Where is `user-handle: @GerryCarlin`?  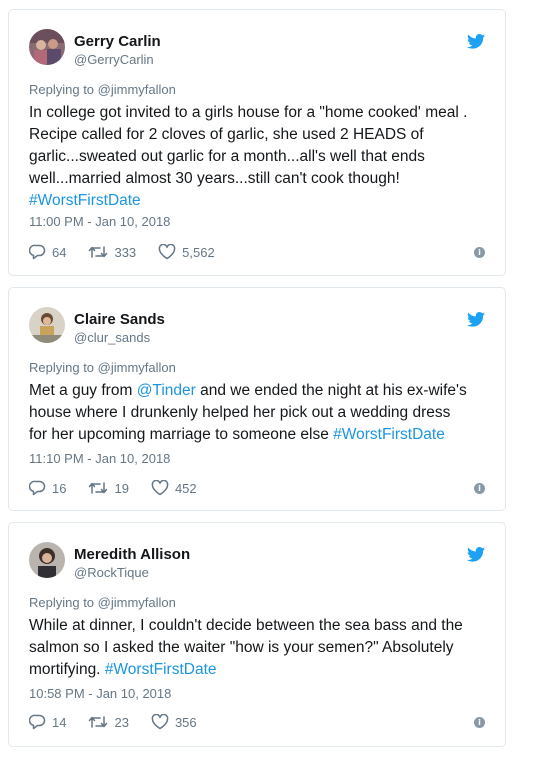
user-handle: @GerryCarlin is located at coordinates (114, 59).